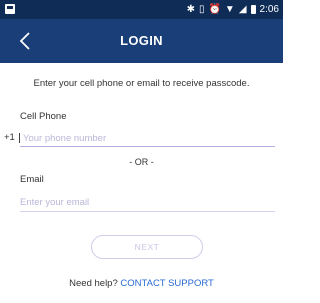 This screenshot has width=320, height=303. Describe the element at coordinates (147, 211) in the screenshot. I see `email-underline` at that location.